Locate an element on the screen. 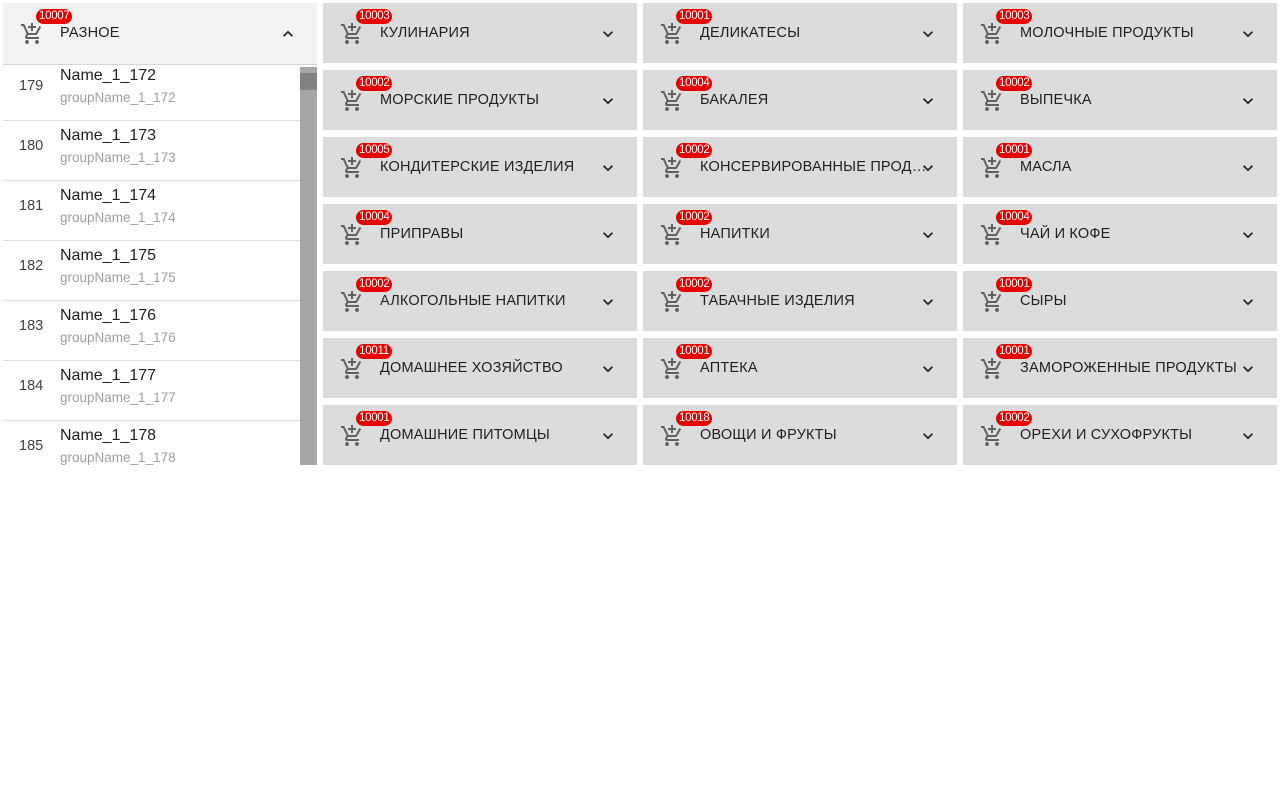  category-tile: 10001 ДОМАШНИЕ ПИТОМЦЫ is located at coordinates (480, 435).